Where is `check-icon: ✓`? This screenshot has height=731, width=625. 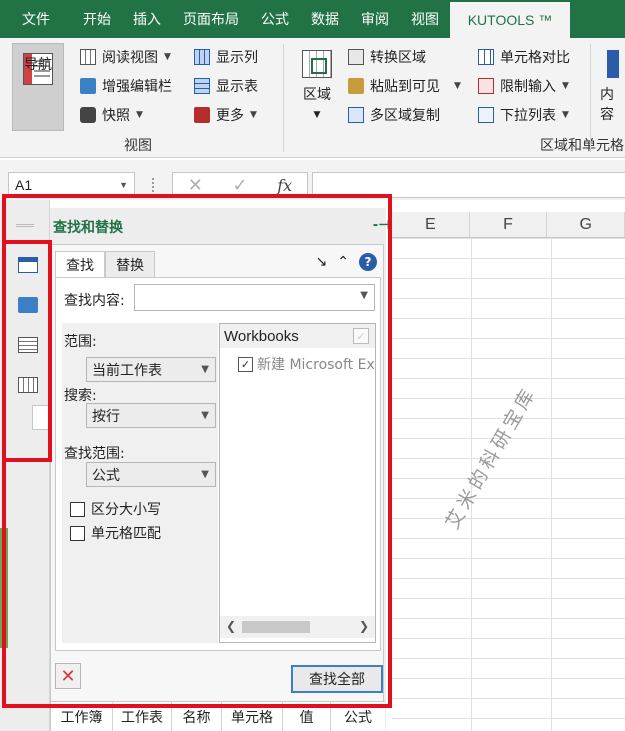
check-icon: ✓ is located at coordinates (245, 364).